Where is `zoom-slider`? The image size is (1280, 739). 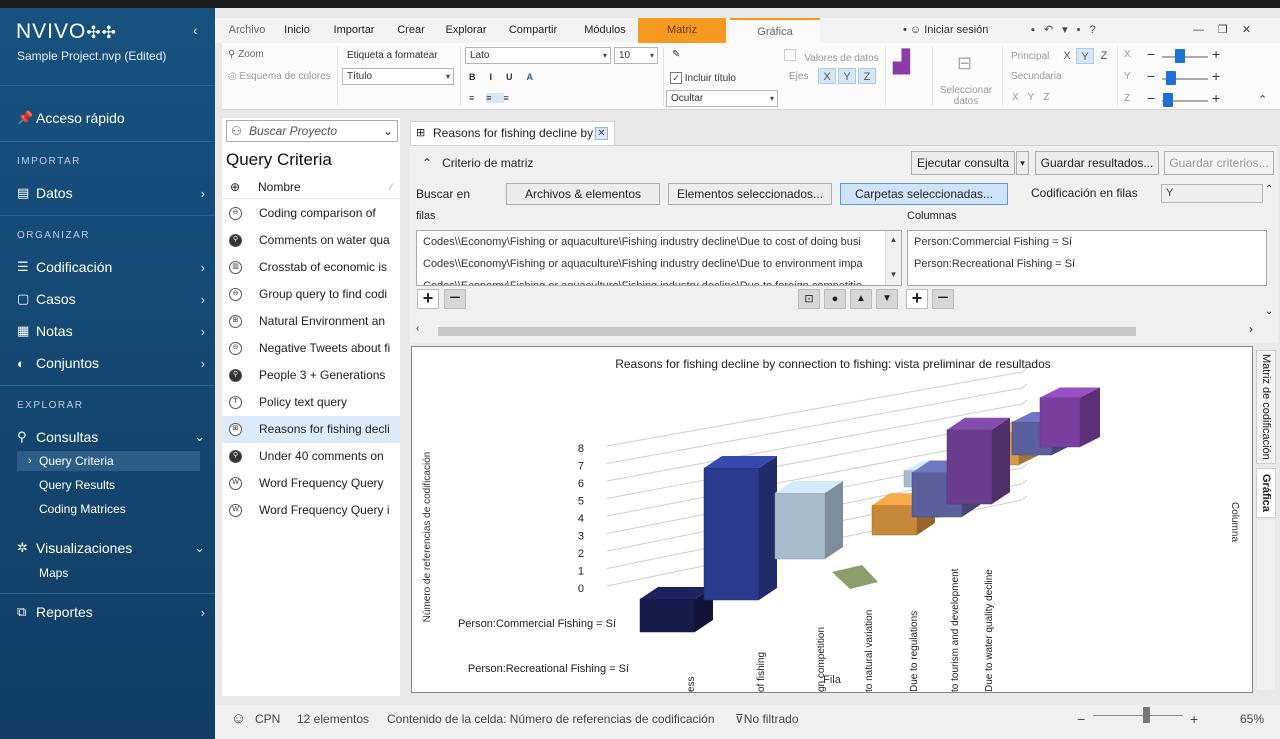
zoom-slider is located at coordinates (1138, 715).